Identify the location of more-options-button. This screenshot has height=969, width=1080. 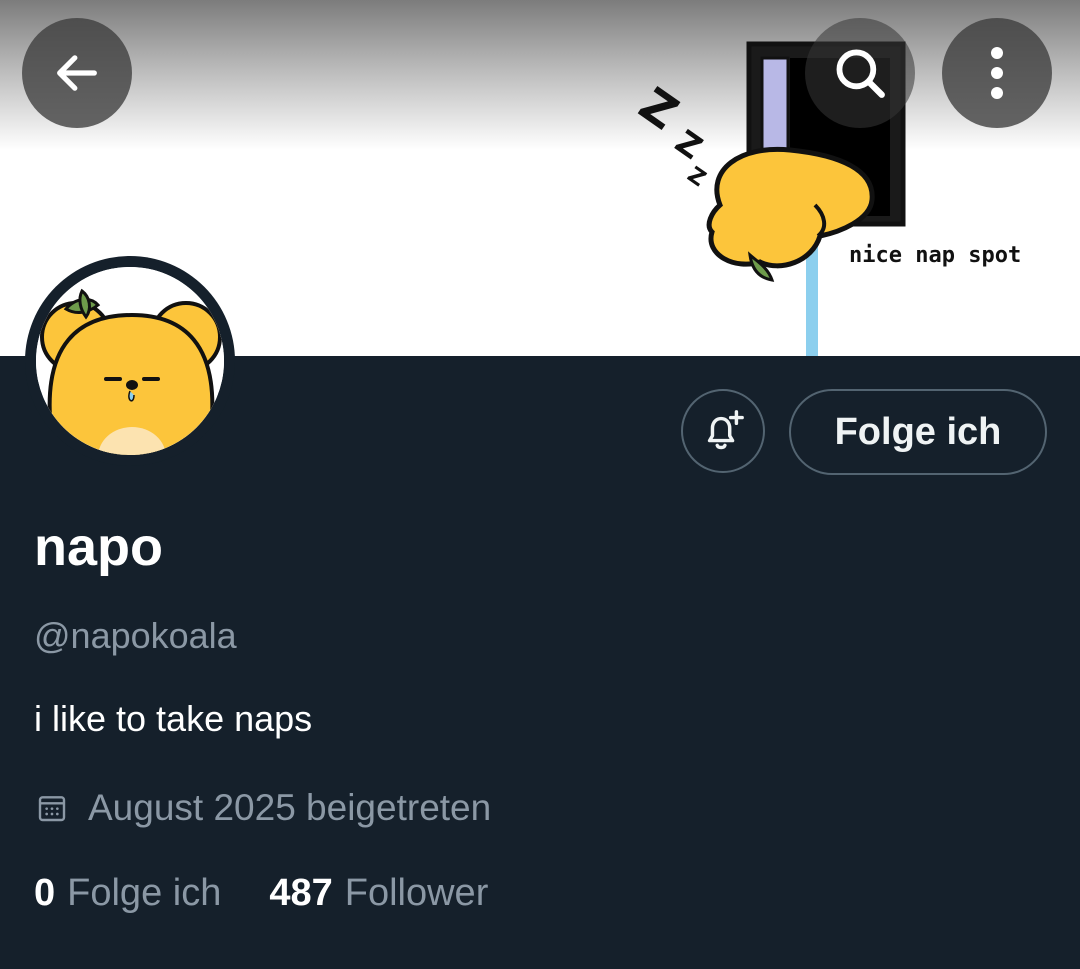
(997, 73).